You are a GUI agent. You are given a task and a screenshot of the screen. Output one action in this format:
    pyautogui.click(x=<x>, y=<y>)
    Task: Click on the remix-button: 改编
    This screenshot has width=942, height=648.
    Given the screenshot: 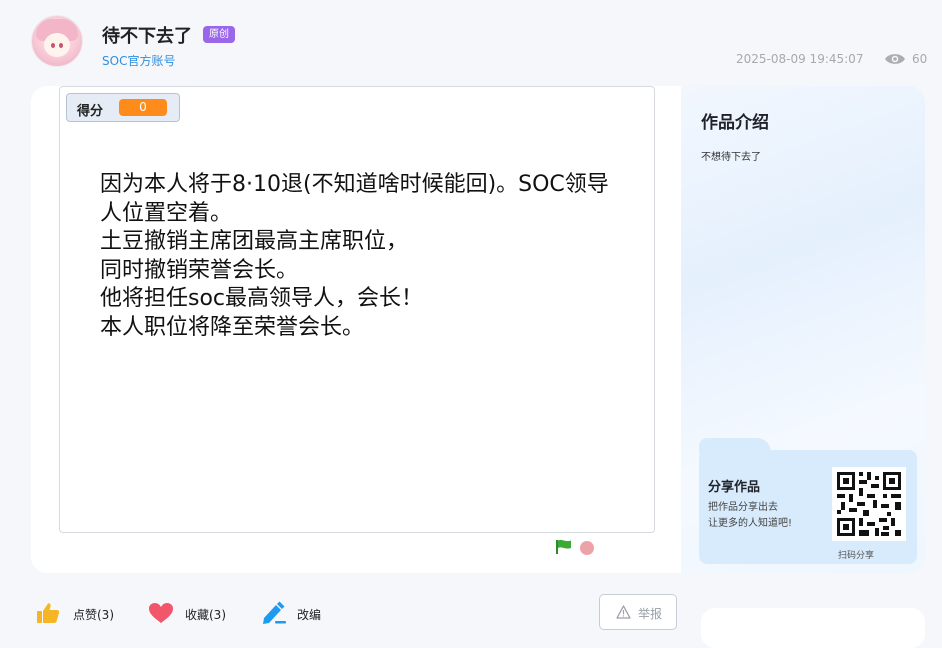 What is the action you would take?
    pyautogui.click(x=309, y=614)
    